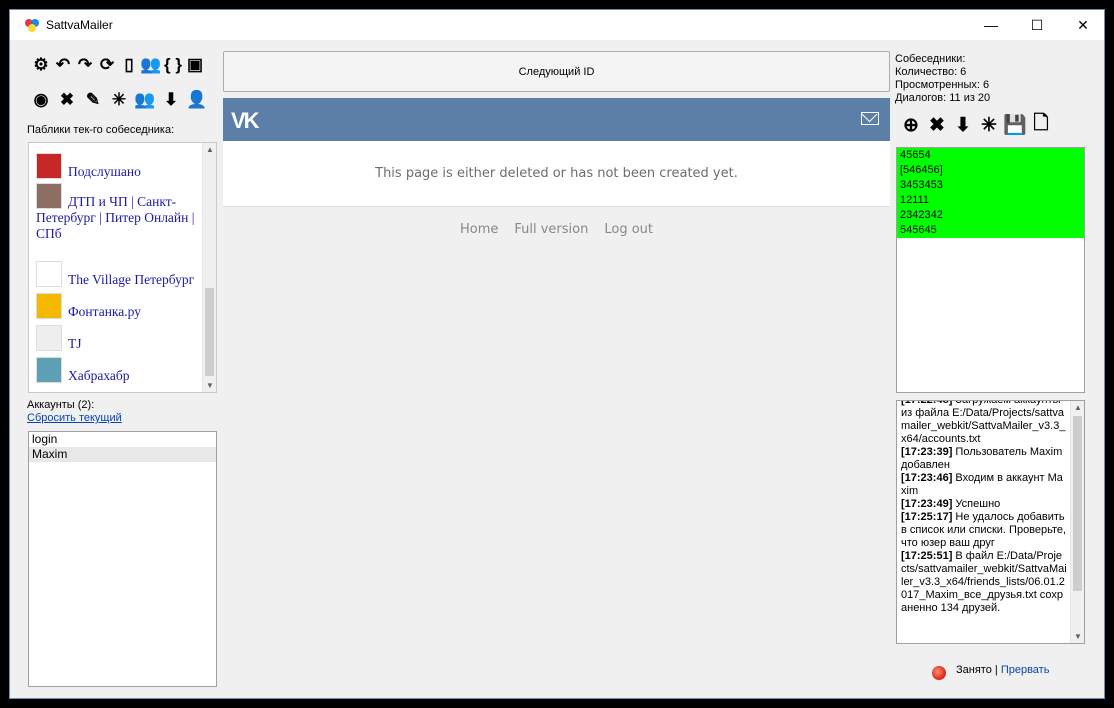 This screenshot has height=708, width=1114. I want to click on gear-icon: ⚙, so click(41, 65).